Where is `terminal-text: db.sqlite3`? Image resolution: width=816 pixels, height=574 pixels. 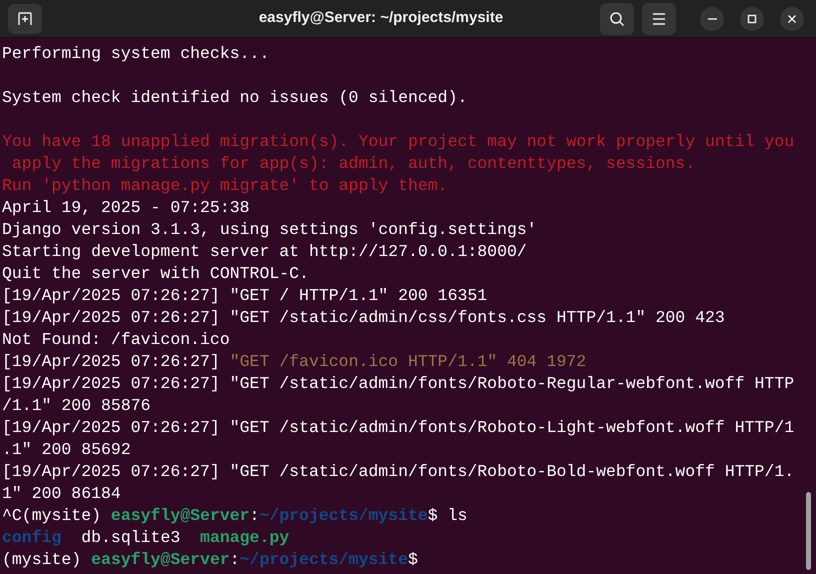 terminal-text: db.sqlite3 is located at coordinates (131, 537).